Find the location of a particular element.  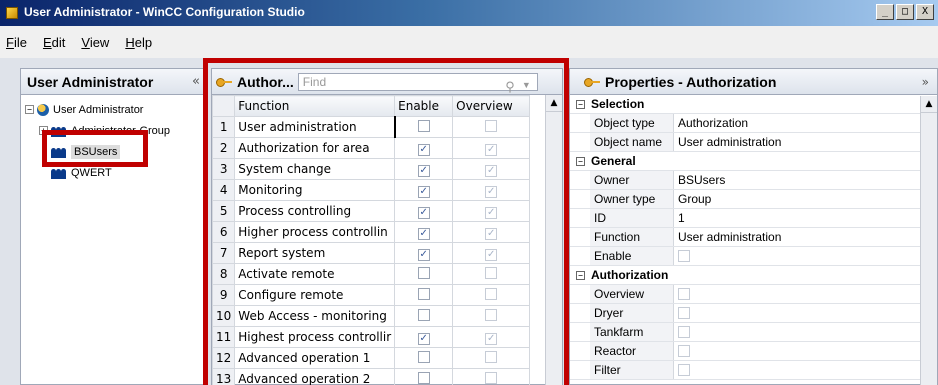

chevron-down-icon: ▼ is located at coordinates (526, 85).